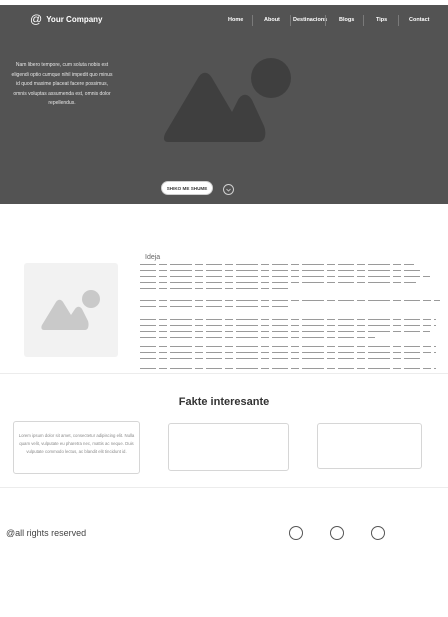 The width and height of the screenshot is (448, 617). I want to click on top-strip, so click(224, 2).